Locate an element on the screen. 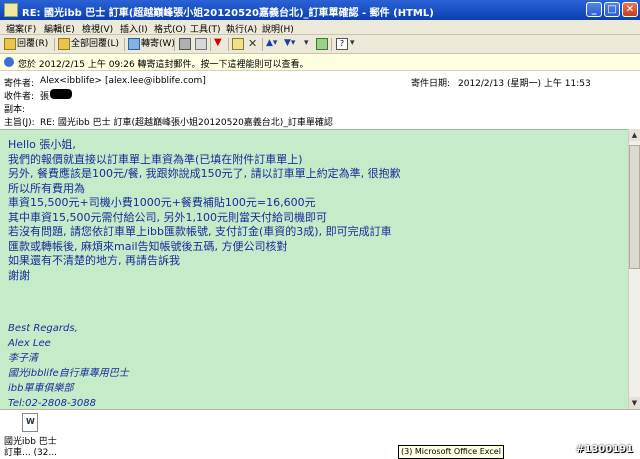 This screenshot has height=459, width=640. watermark: #1300191 is located at coordinates (605, 449).